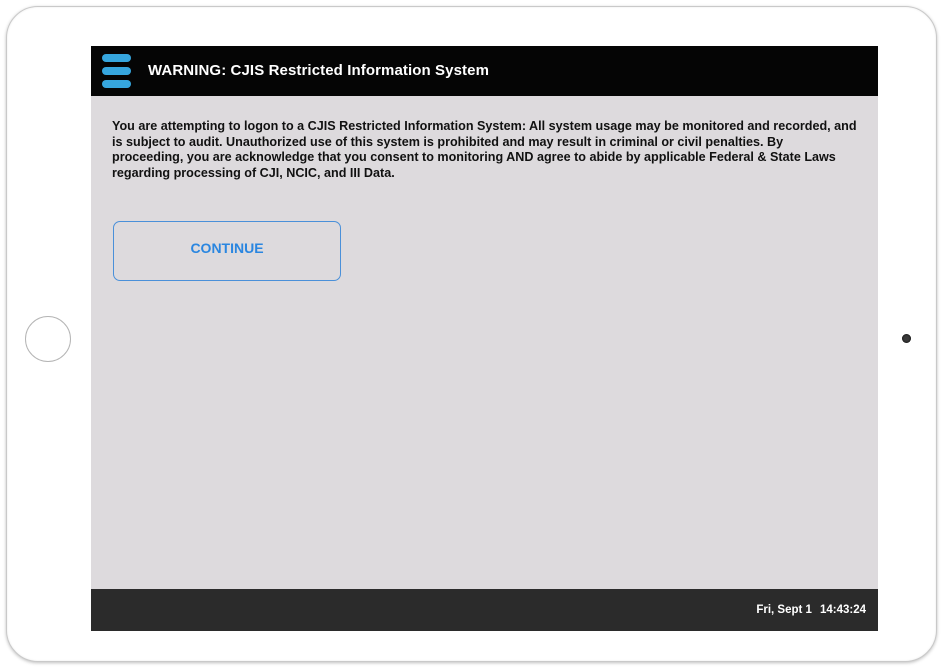  I want to click on date-text: Fri, Sept 1, so click(784, 610).